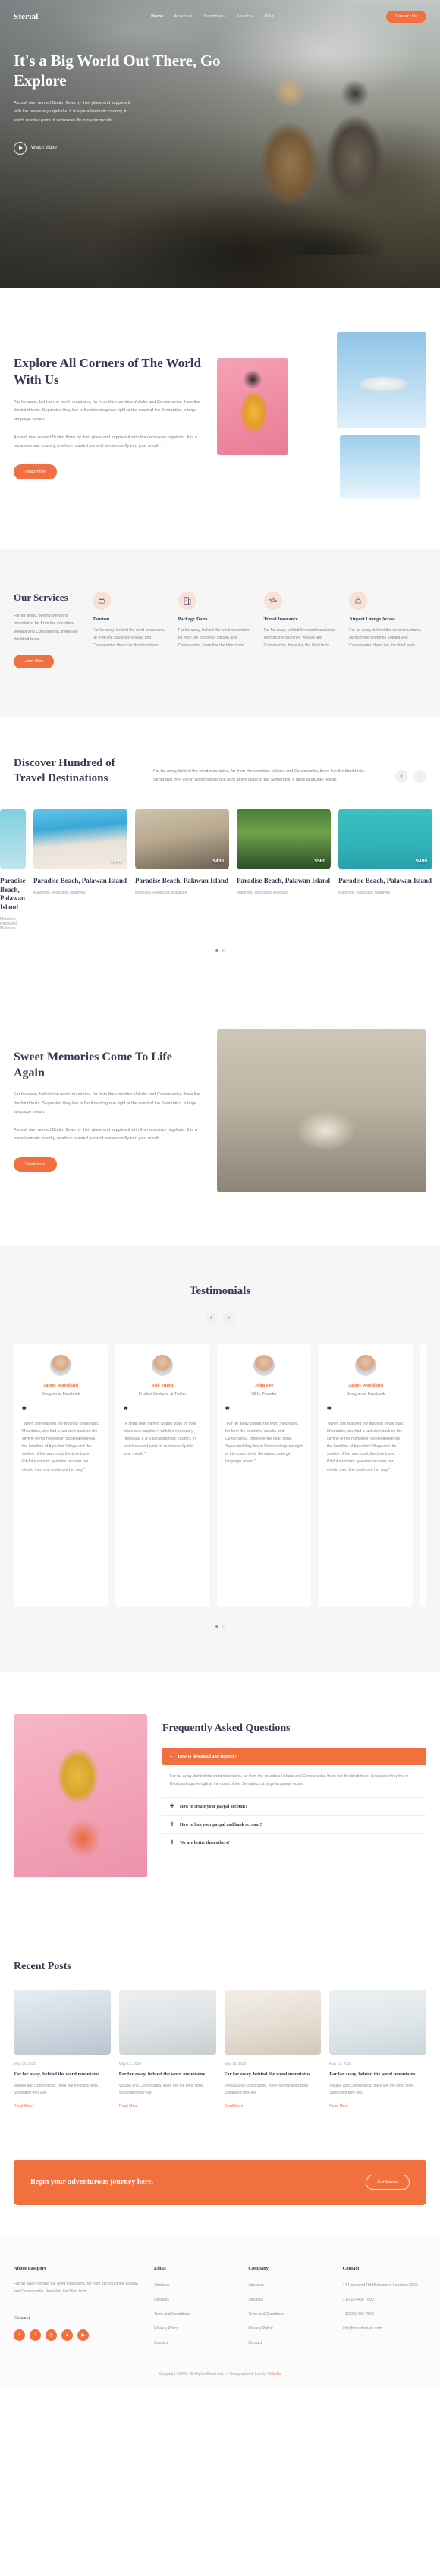 The width and height of the screenshot is (440, 2576). What do you see at coordinates (388, 2182) in the screenshot?
I see `get-started-button: Get Started` at bounding box center [388, 2182].